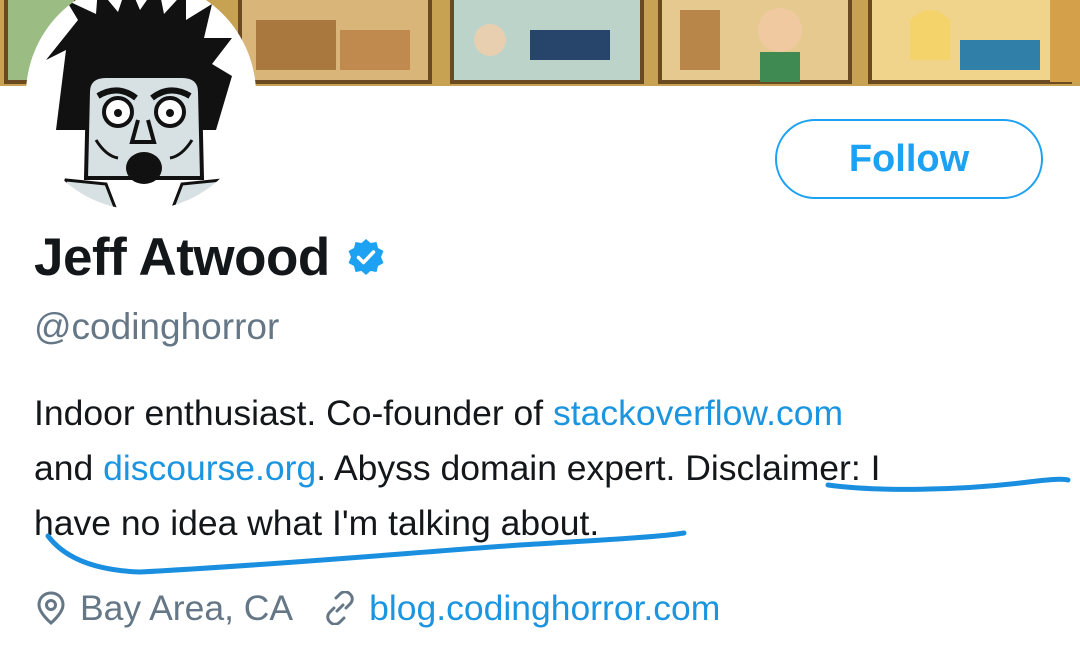 This screenshot has height=653, width=1080. What do you see at coordinates (69, 468) in the screenshot?
I see `bio-text: and` at bounding box center [69, 468].